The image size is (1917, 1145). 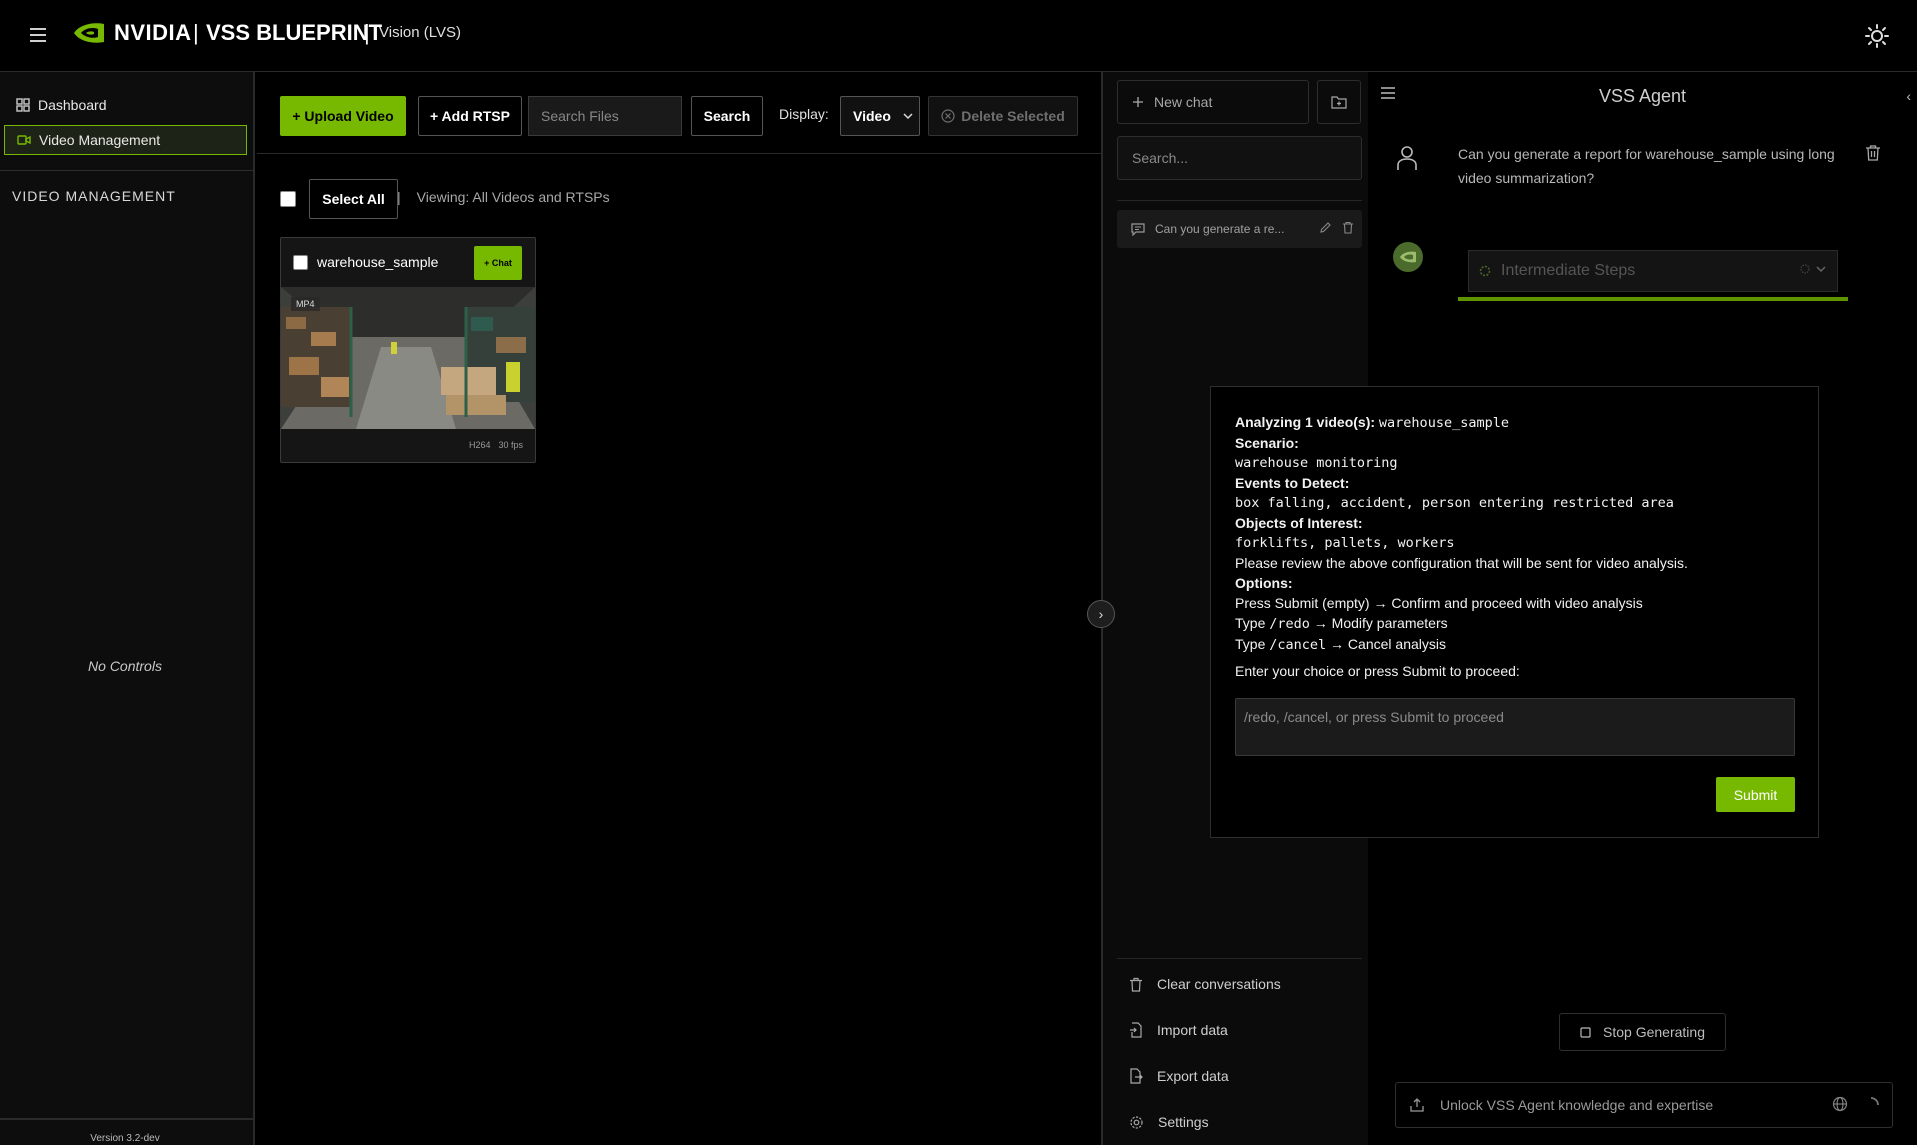 I want to click on agent-chat-input: Unlock VSS Agent knowledge and expertise, so click(x=1644, y=1105).